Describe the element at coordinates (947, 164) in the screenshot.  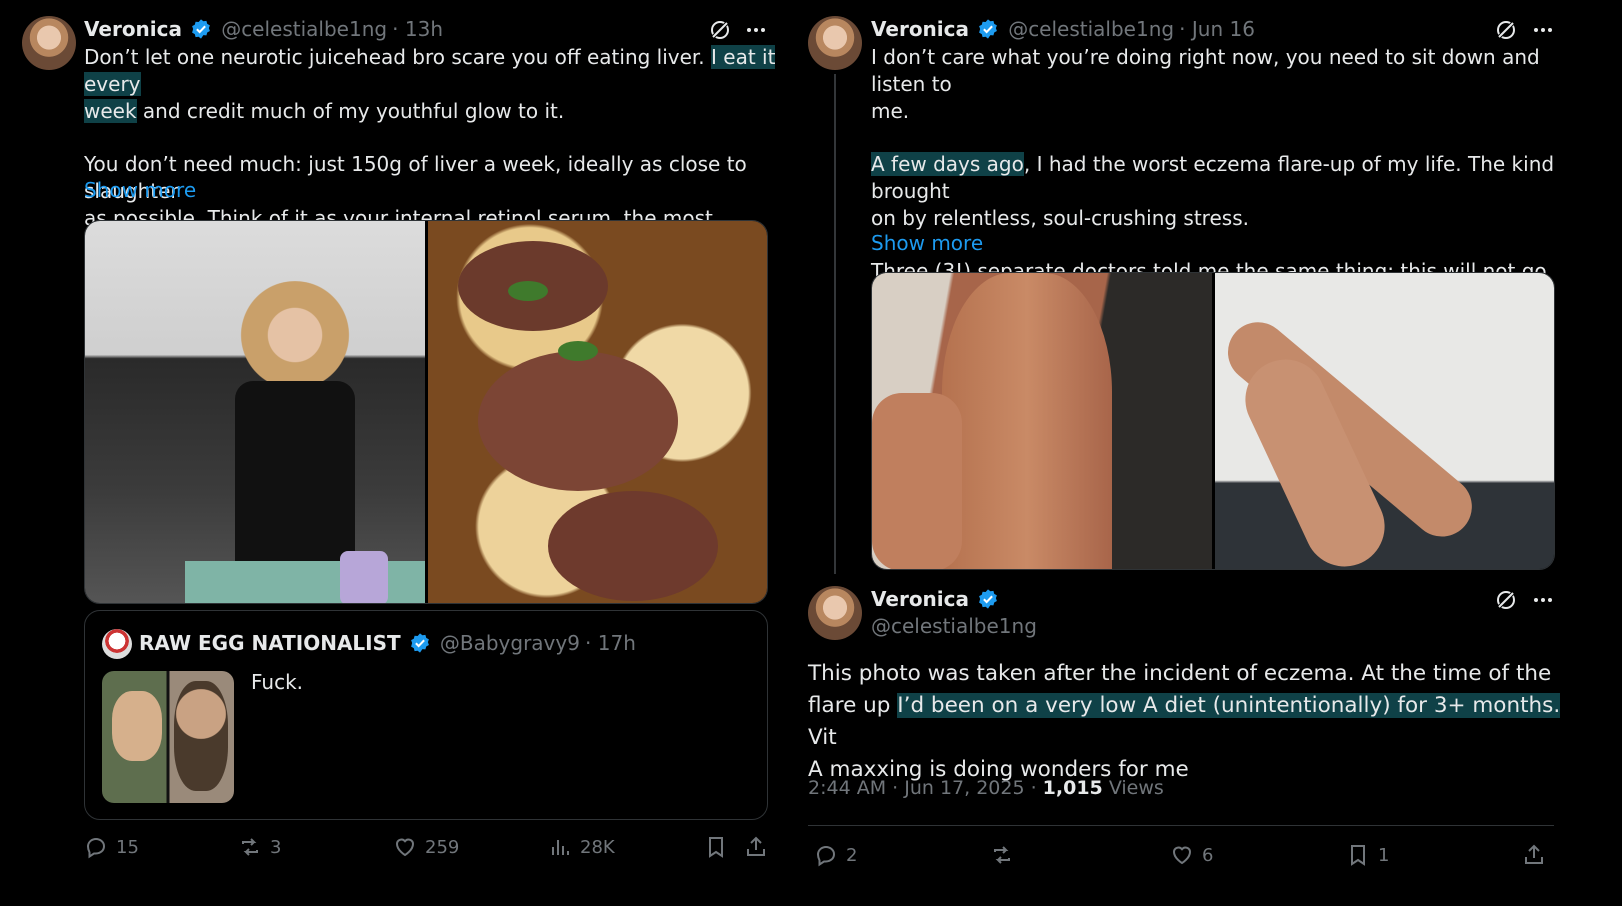
I see `highlight: A few days ago` at that location.